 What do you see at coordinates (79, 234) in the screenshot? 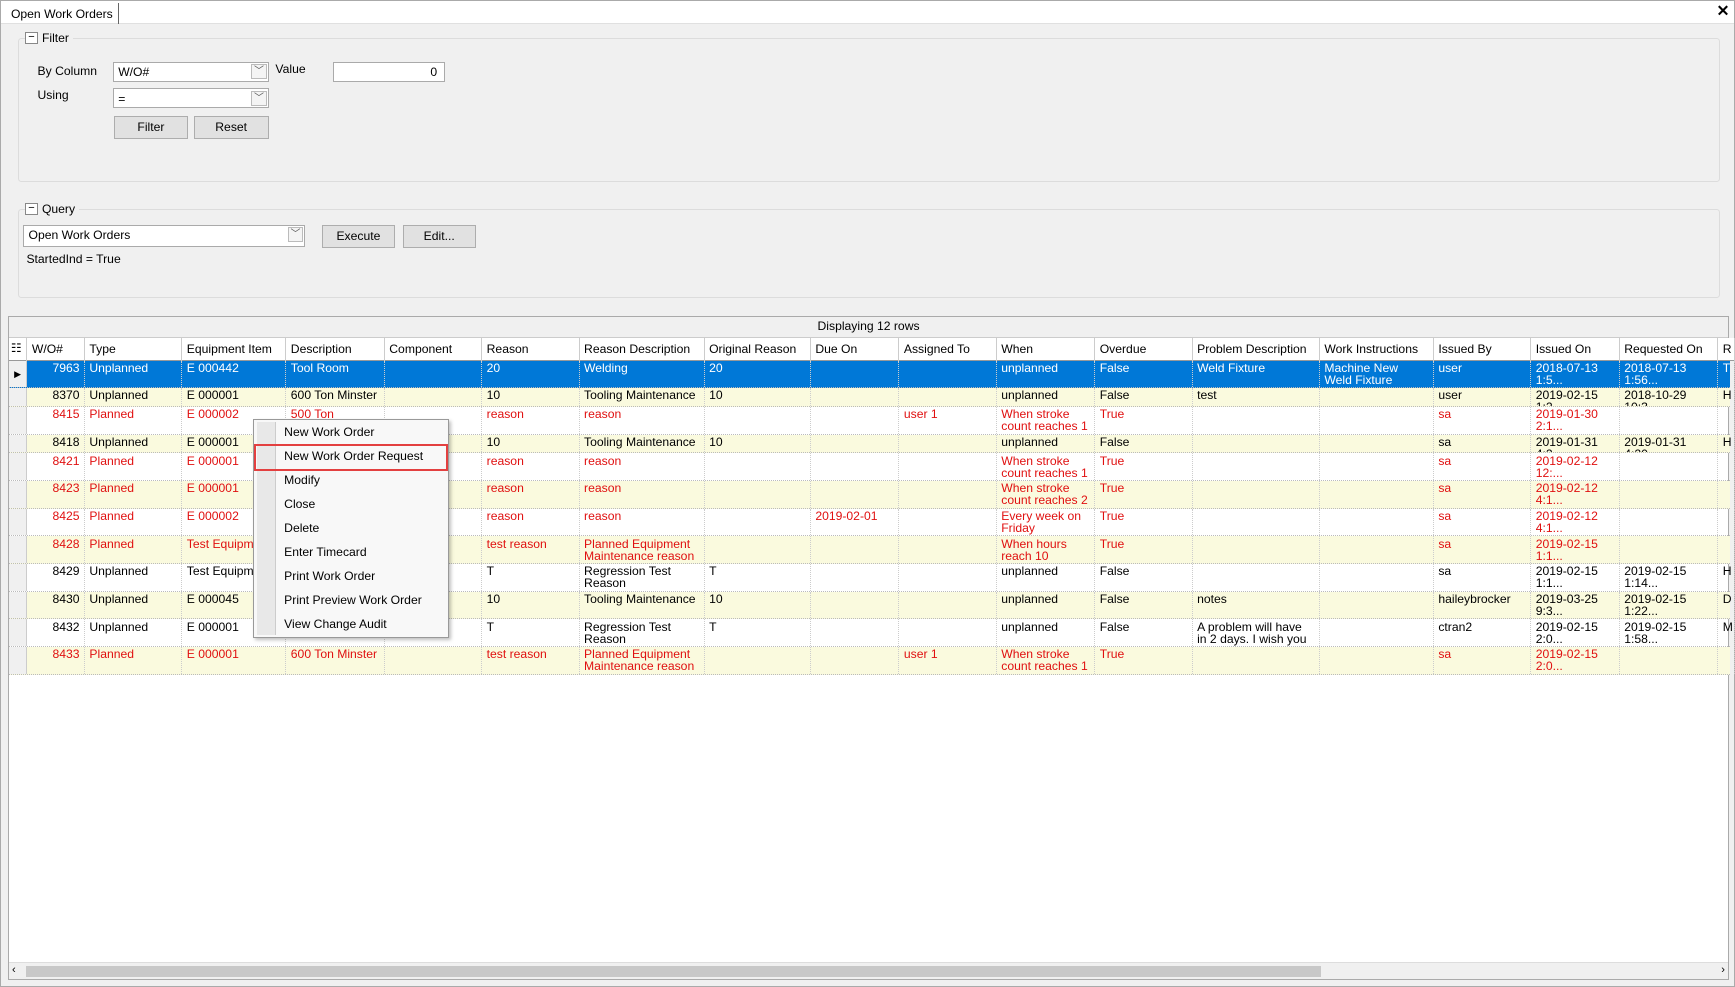
I see `query-value: Open Work Orders` at bounding box center [79, 234].